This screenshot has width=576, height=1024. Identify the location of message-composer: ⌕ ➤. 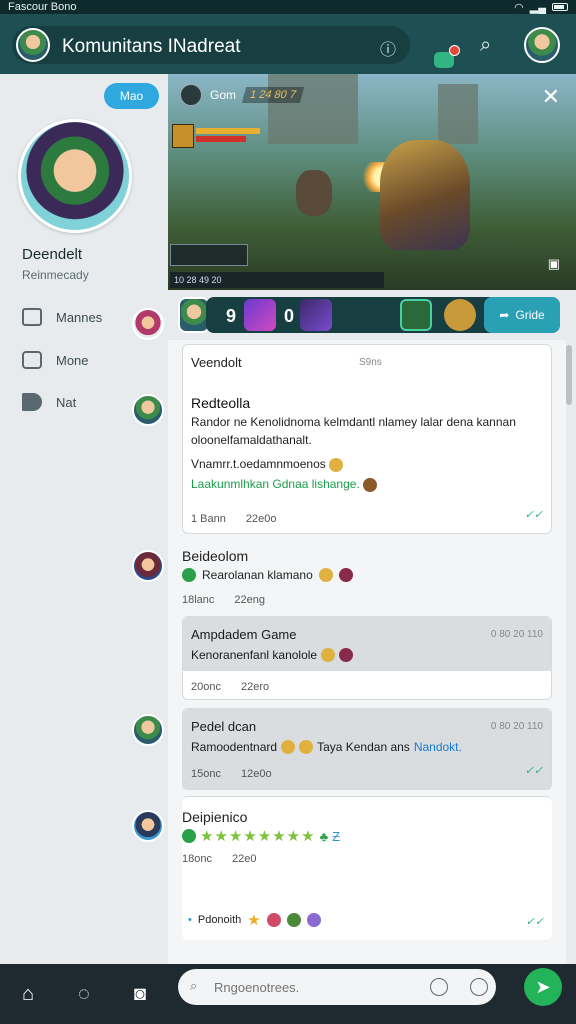
(372, 994).